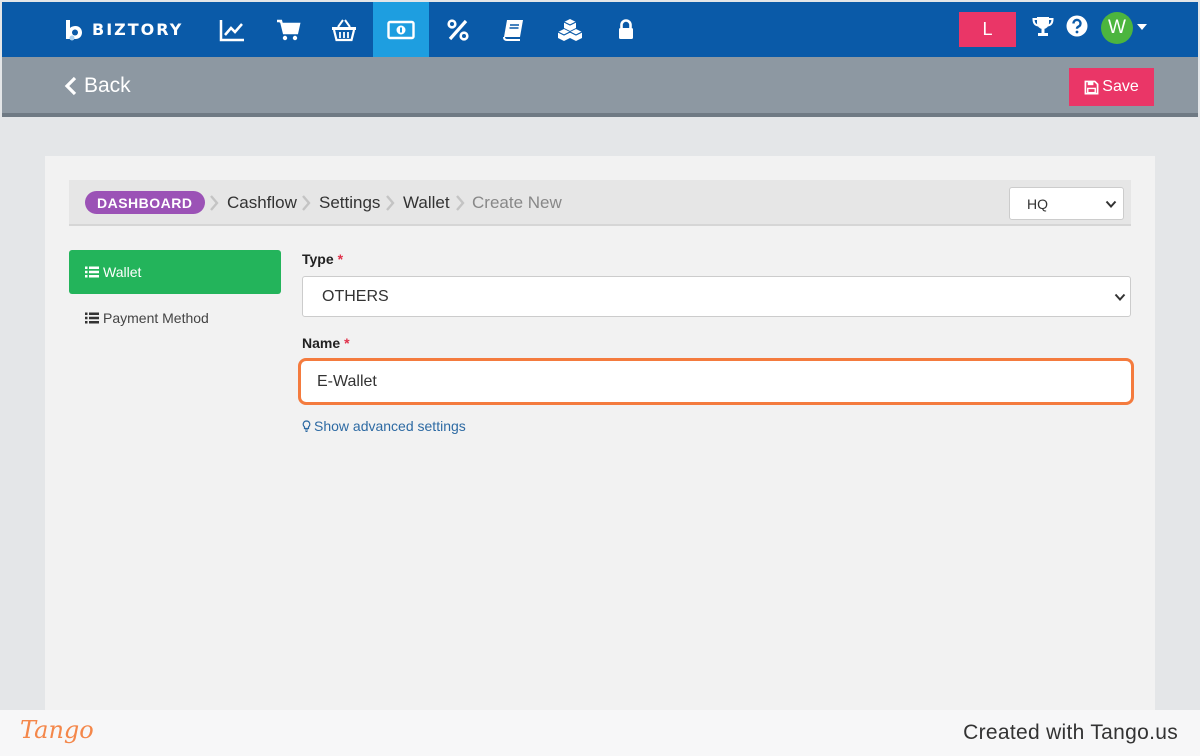 The width and height of the screenshot is (1200, 756). Describe the element at coordinates (145, 202) in the screenshot. I see `breadcrumb-dashboard: DASHBOARD` at that location.